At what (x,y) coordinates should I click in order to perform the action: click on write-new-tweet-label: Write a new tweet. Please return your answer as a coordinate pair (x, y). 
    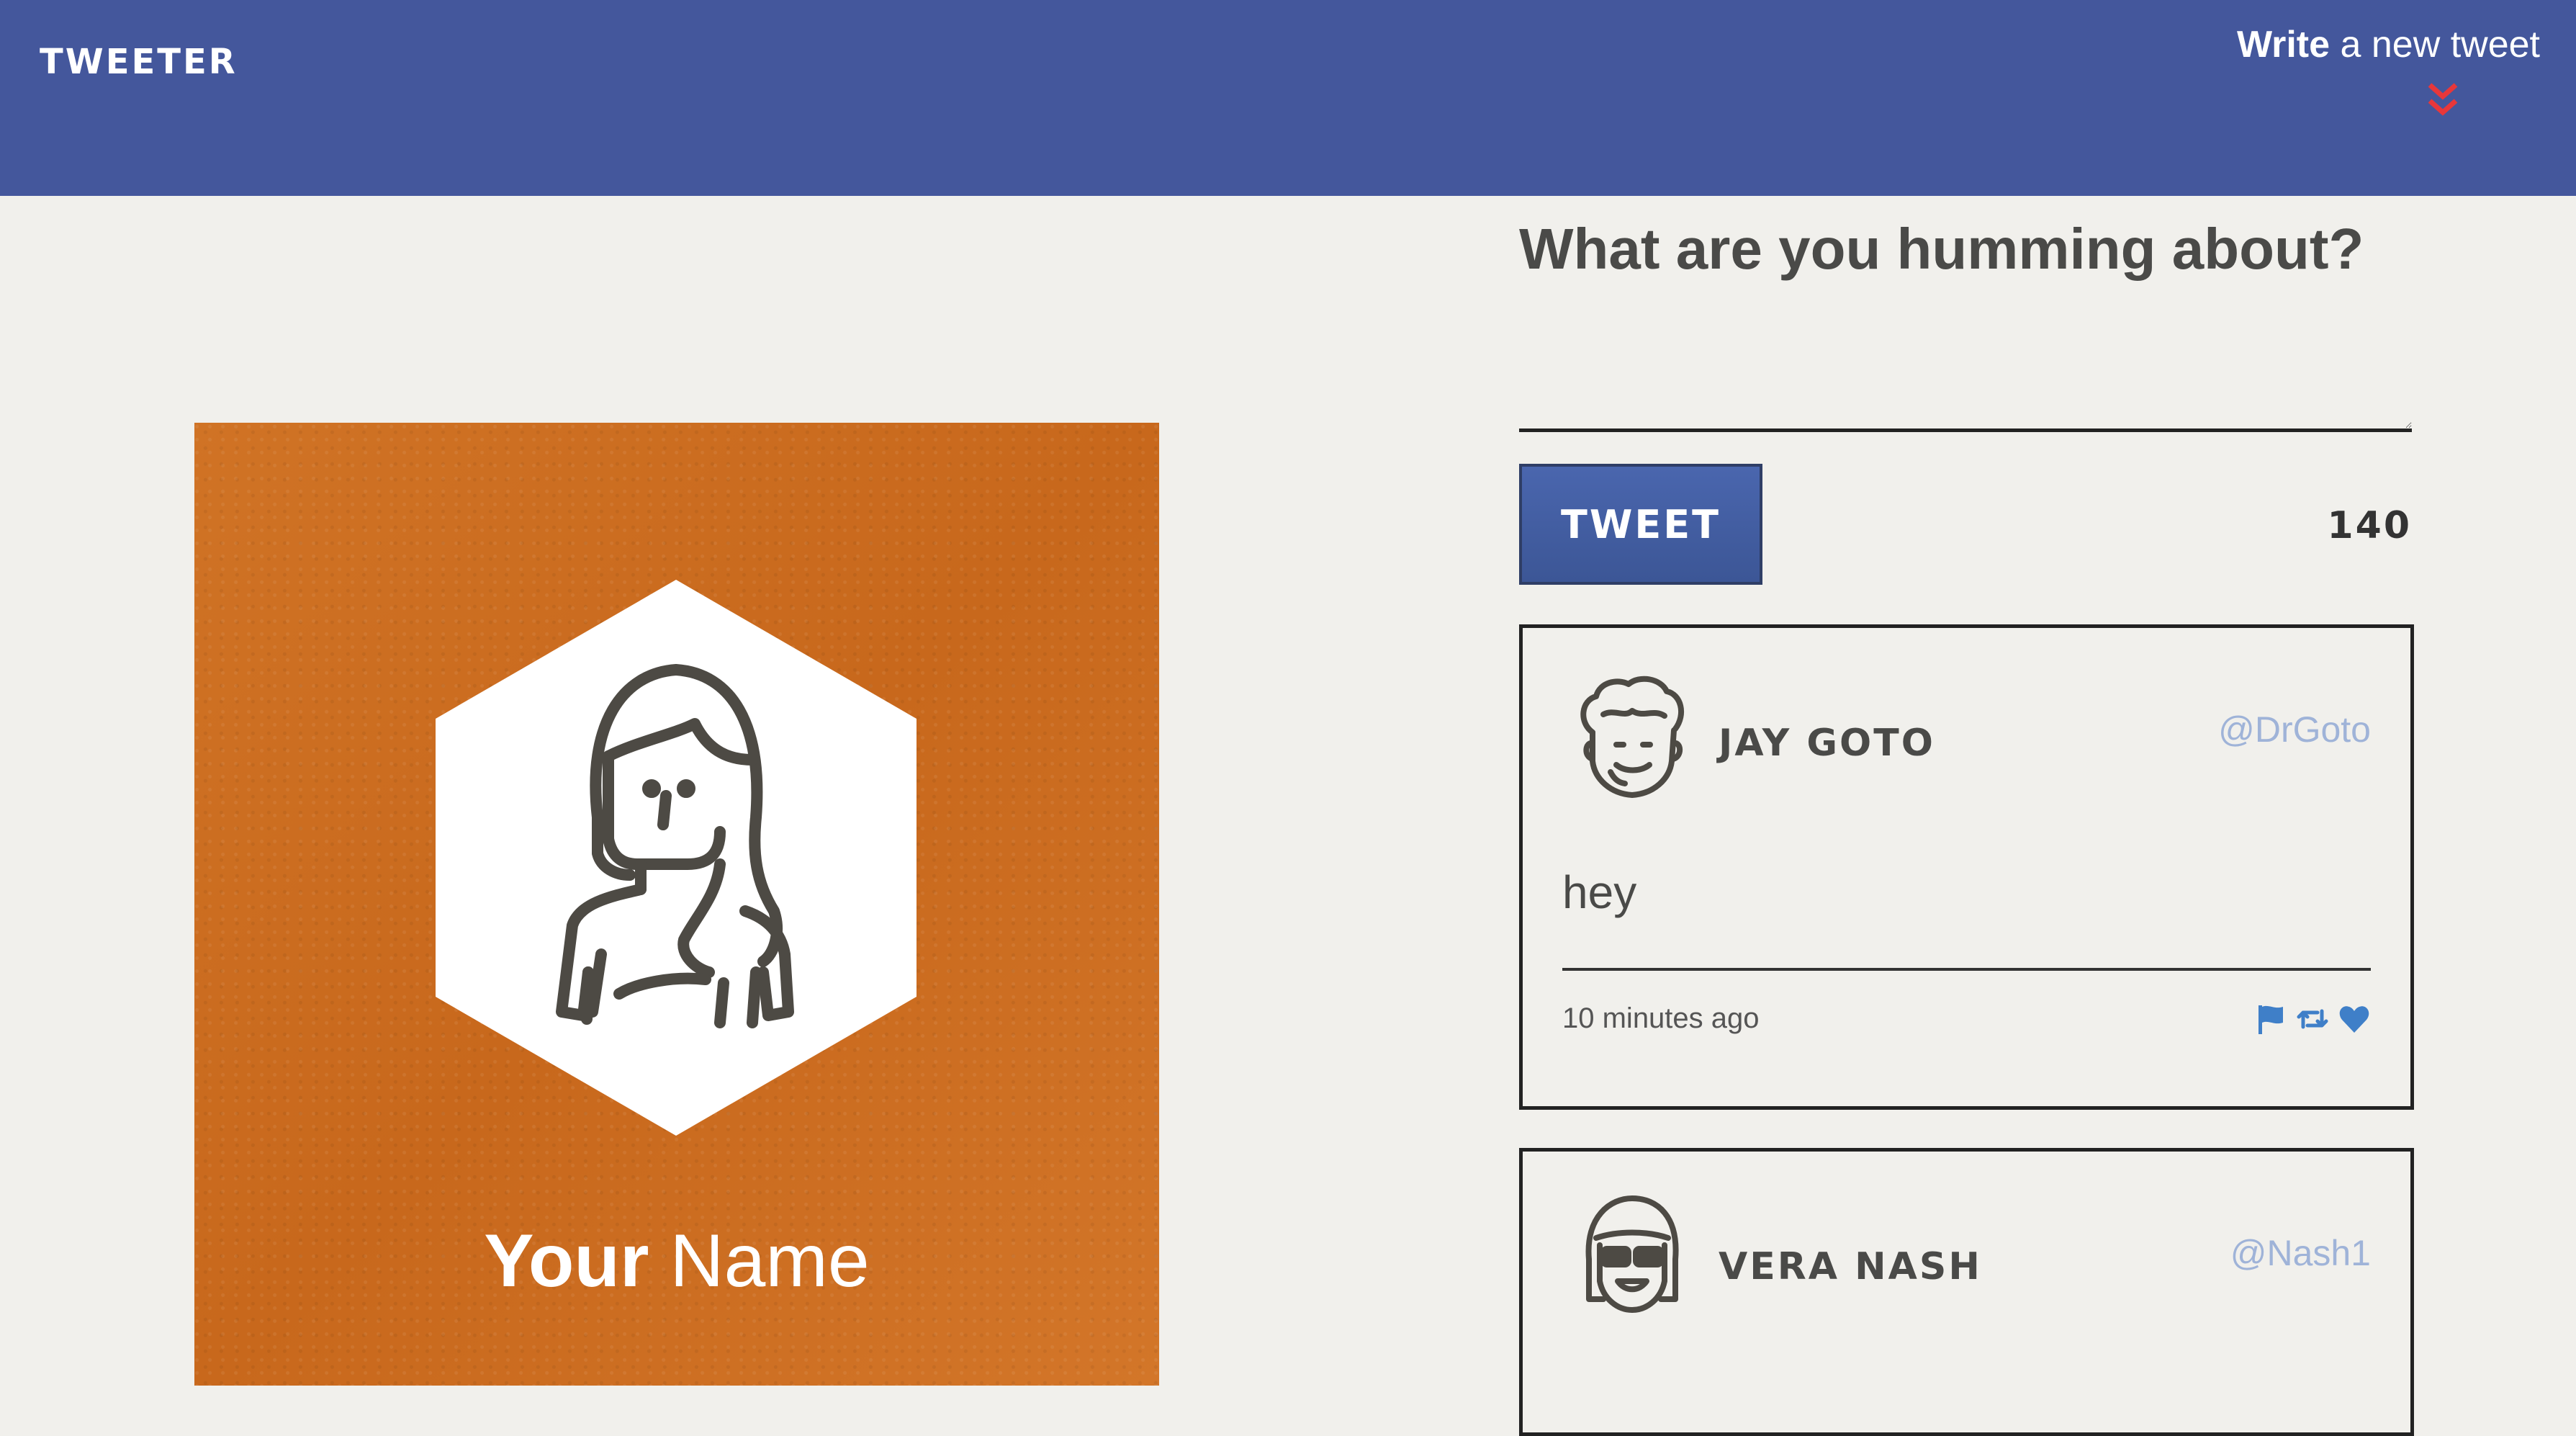
    Looking at the image, I should click on (2388, 44).